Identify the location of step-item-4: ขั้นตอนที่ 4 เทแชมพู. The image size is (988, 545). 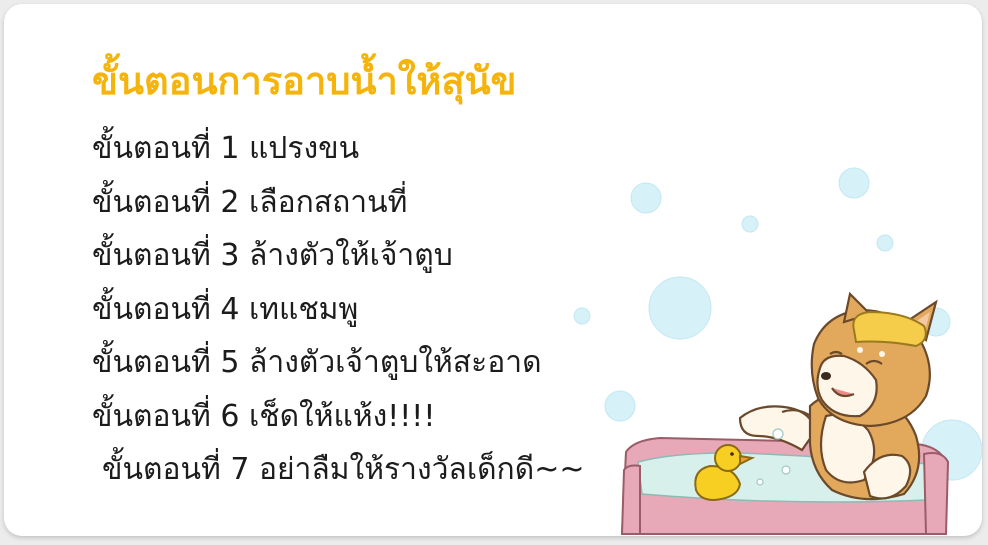
(225, 309).